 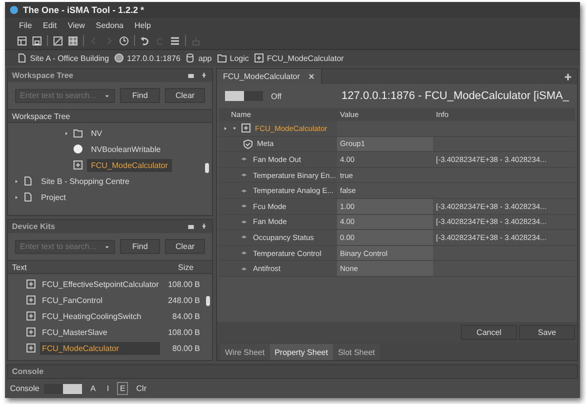 What do you see at coordinates (305, 58) in the screenshot?
I see `breadcrumb-link: FCU_ModeCalculator` at bounding box center [305, 58].